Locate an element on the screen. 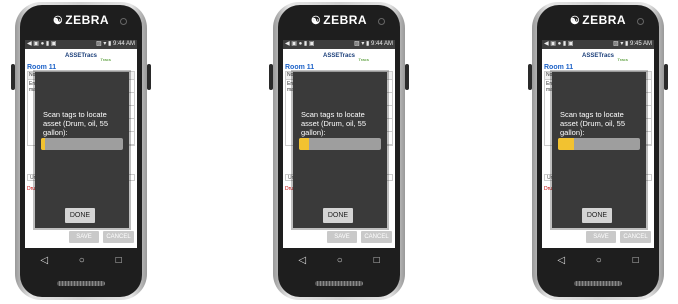 The width and height of the screenshot is (678, 304). status-bar: ◀ ▣ ● ▮ ▣ ▨ ▾ ▮ 9:45 AM is located at coordinates (598, 44).